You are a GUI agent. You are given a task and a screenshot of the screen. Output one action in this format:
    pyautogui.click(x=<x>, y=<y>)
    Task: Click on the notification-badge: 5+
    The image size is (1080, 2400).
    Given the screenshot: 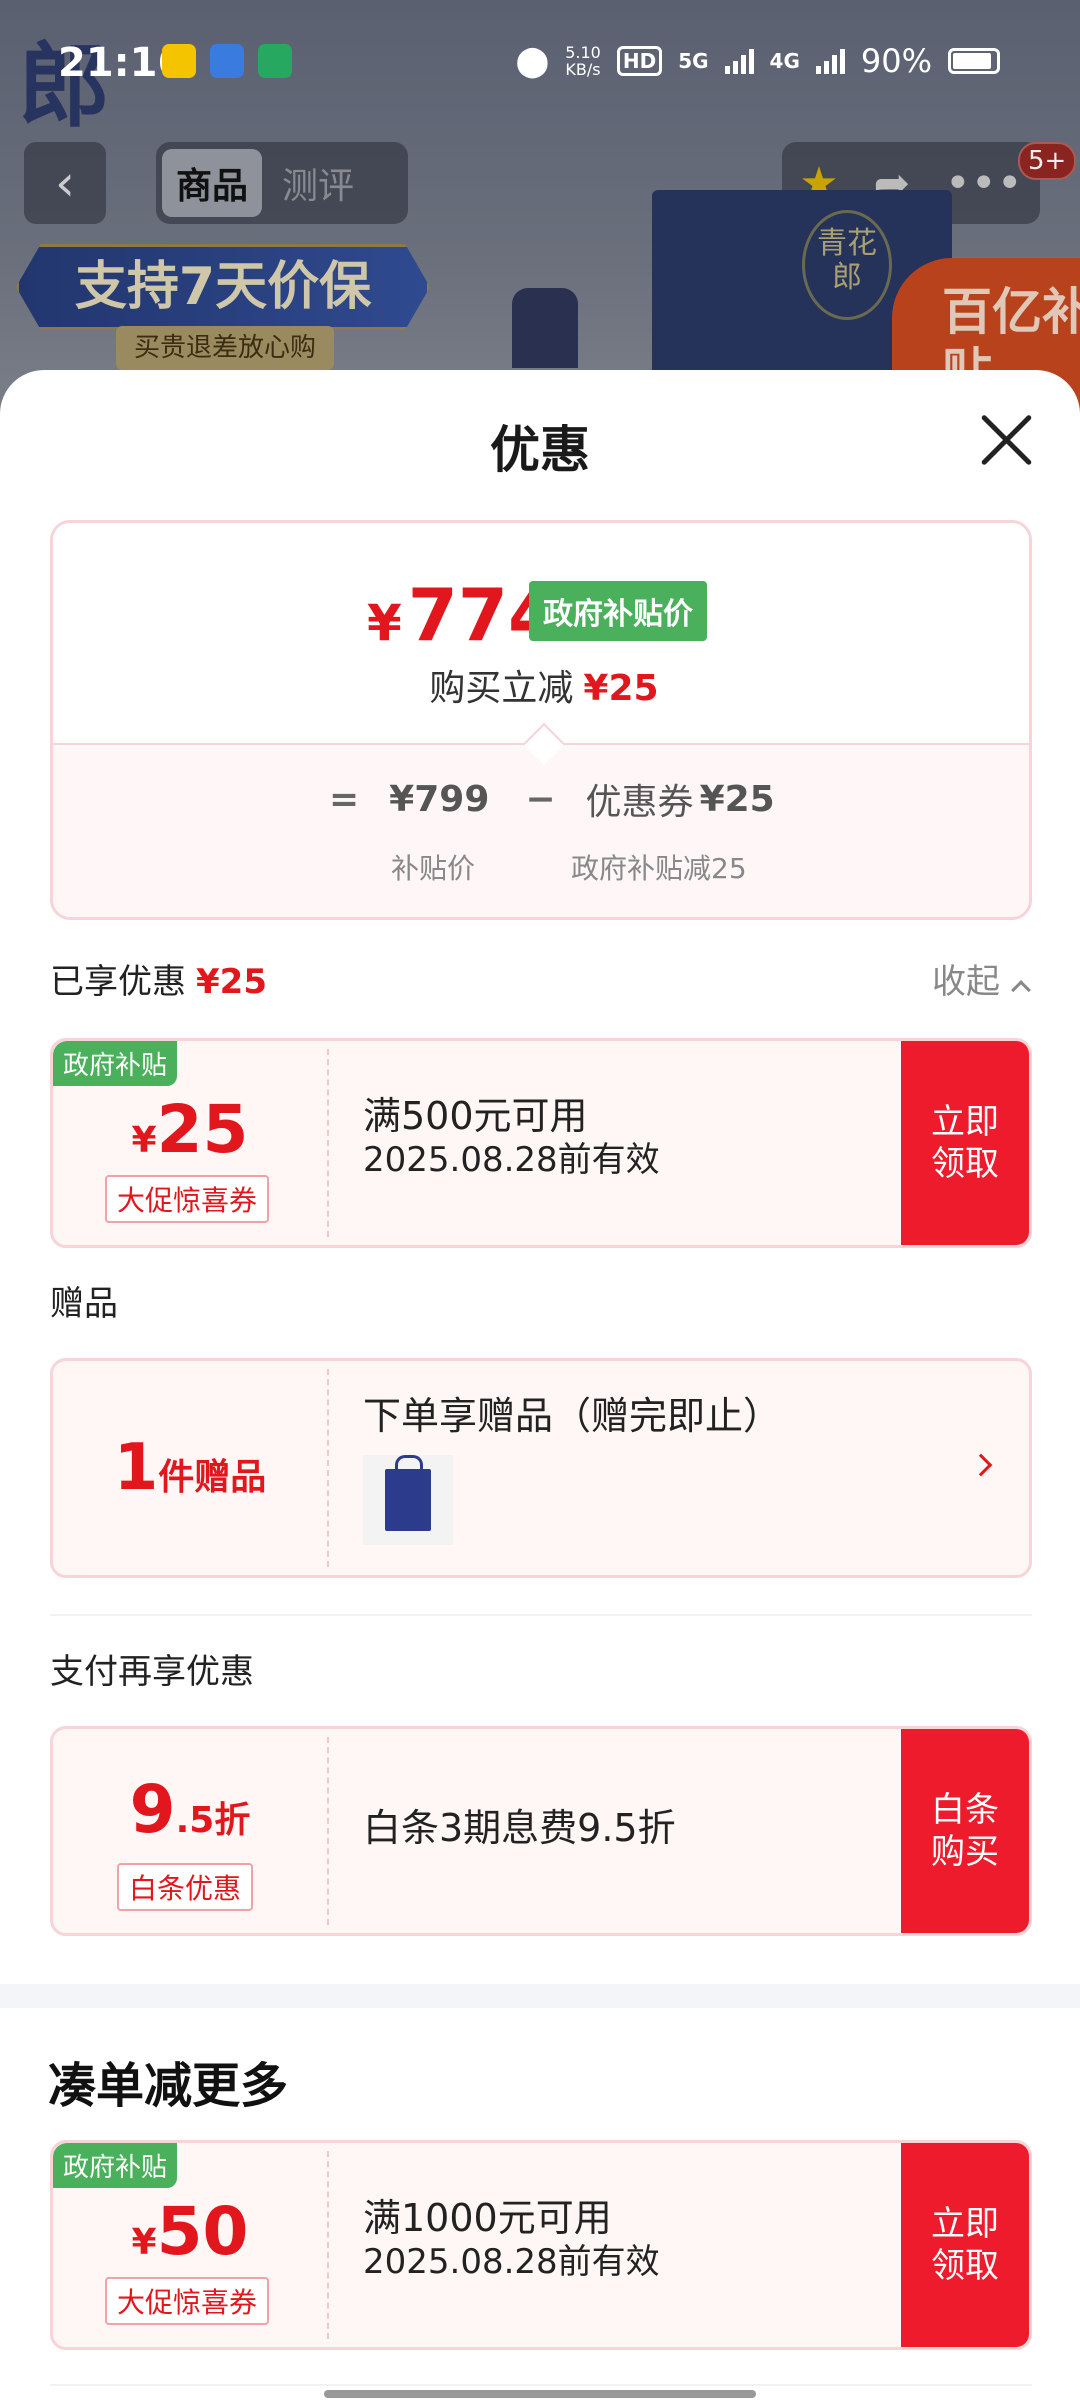 What is the action you would take?
    pyautogui.click(x=1047, y=161)
    